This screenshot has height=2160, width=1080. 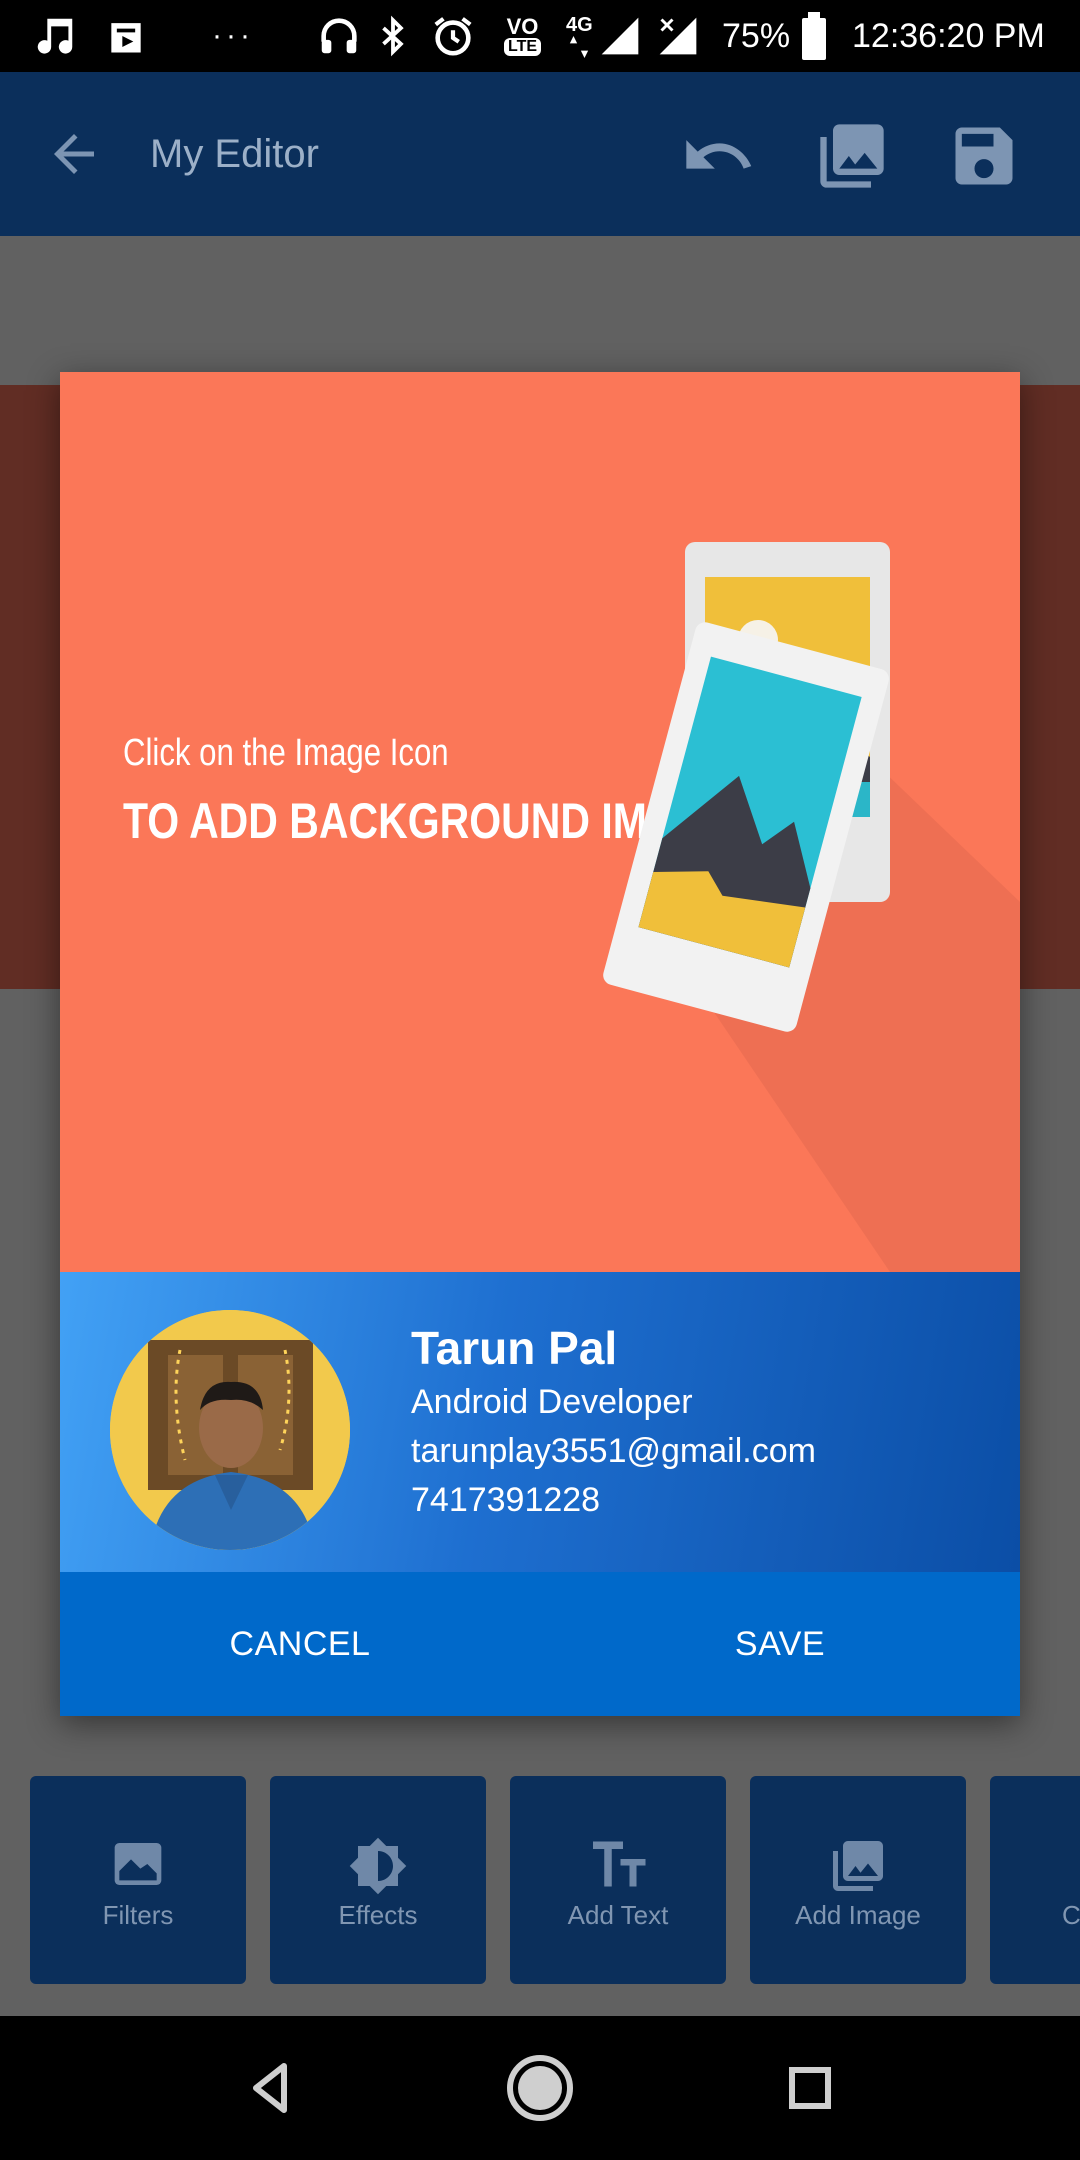 I want to click on profile-phone: 7417391228, so click(x=506, y=1500).